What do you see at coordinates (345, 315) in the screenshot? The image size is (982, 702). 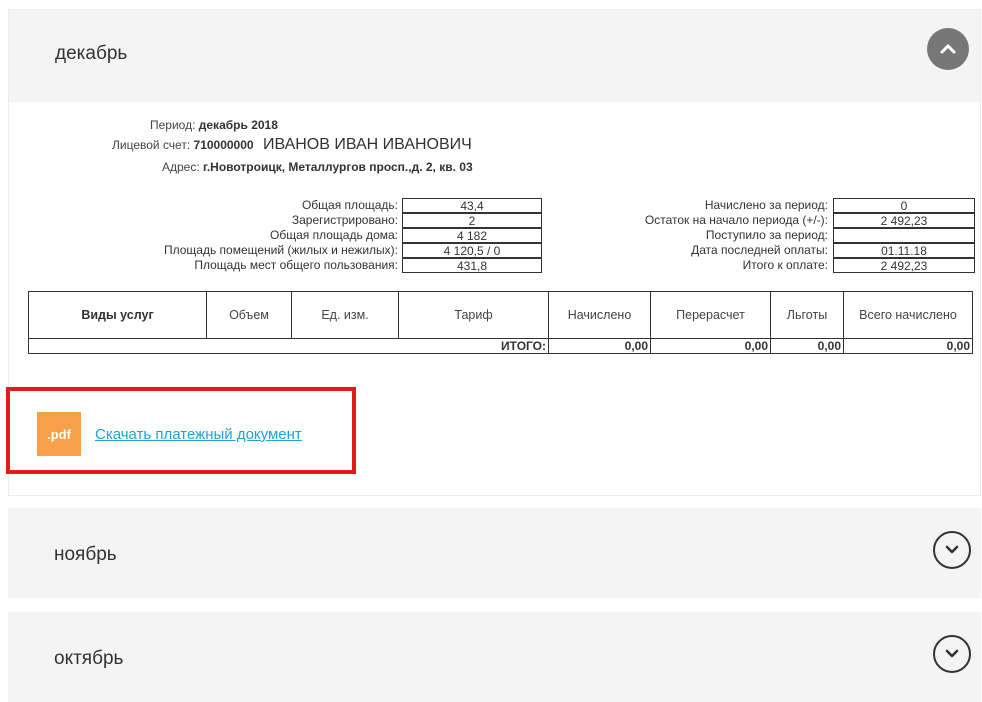 I see `column-header: Ед. изм.` at bounding box center [345, 315].